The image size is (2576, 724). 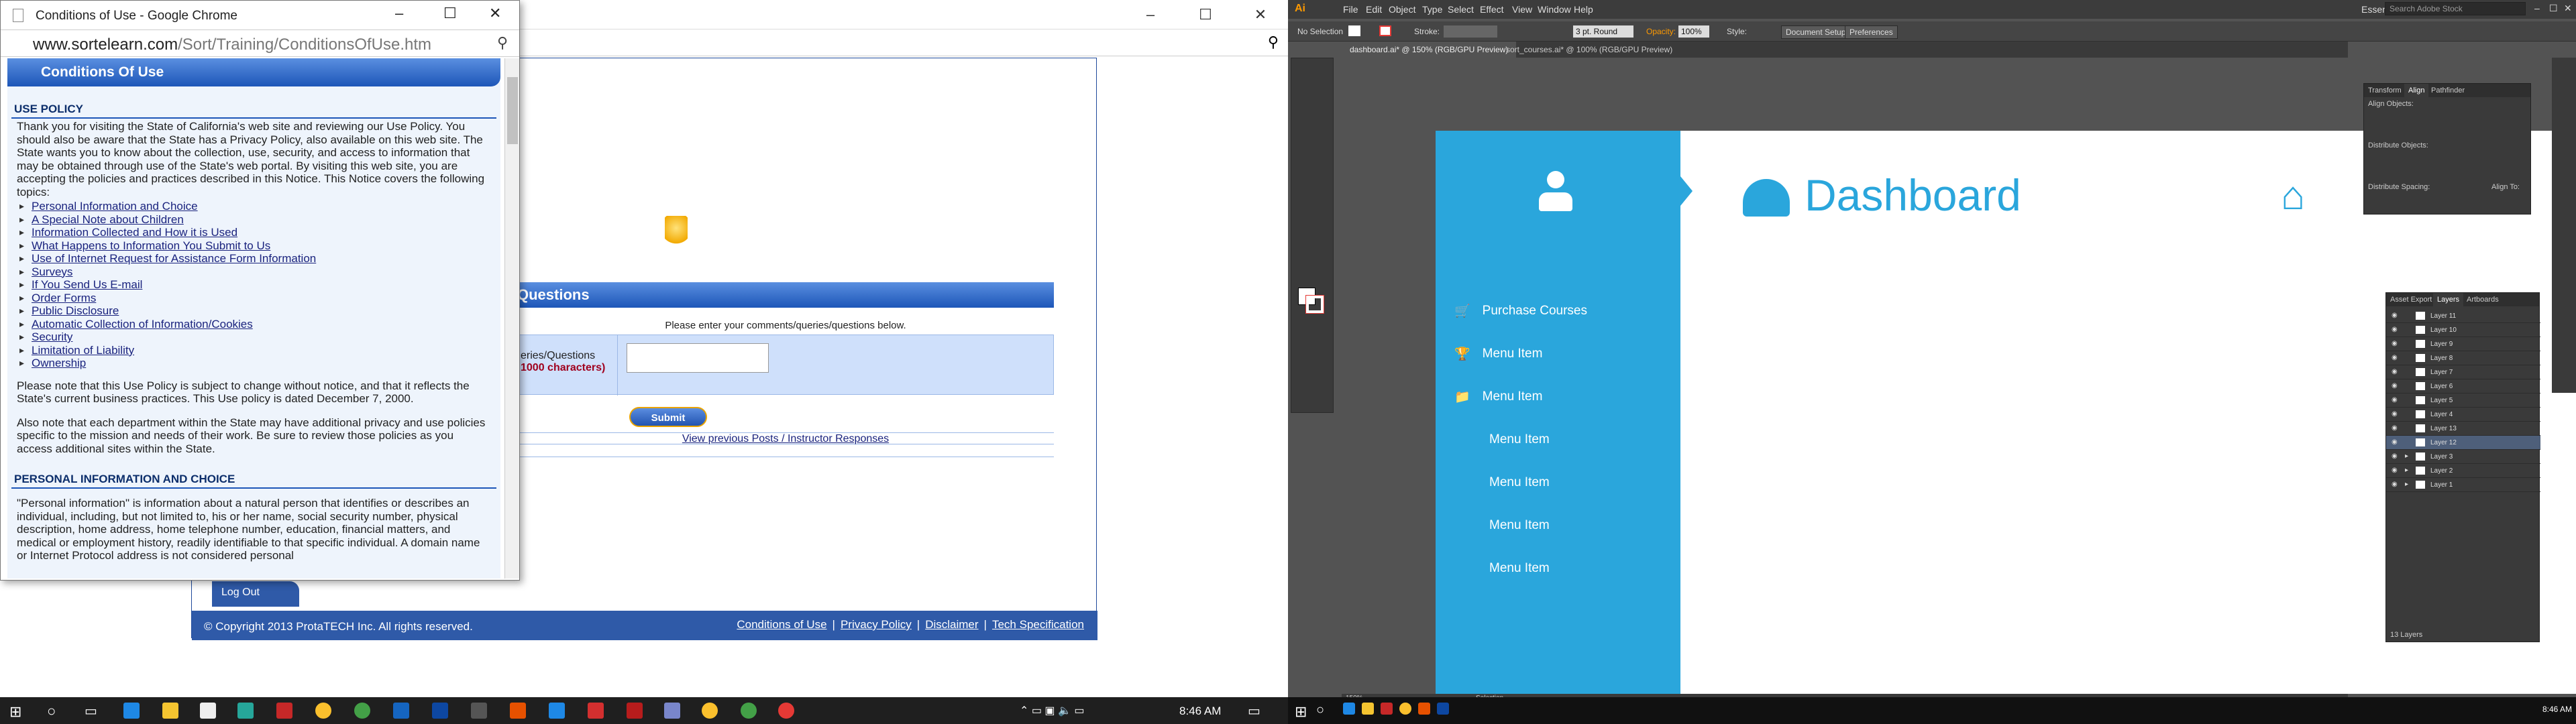 What do you see at coordinates (254, 272) in the screenshot?
I see `list-item: Surveys` at bounding box center [254, 272].